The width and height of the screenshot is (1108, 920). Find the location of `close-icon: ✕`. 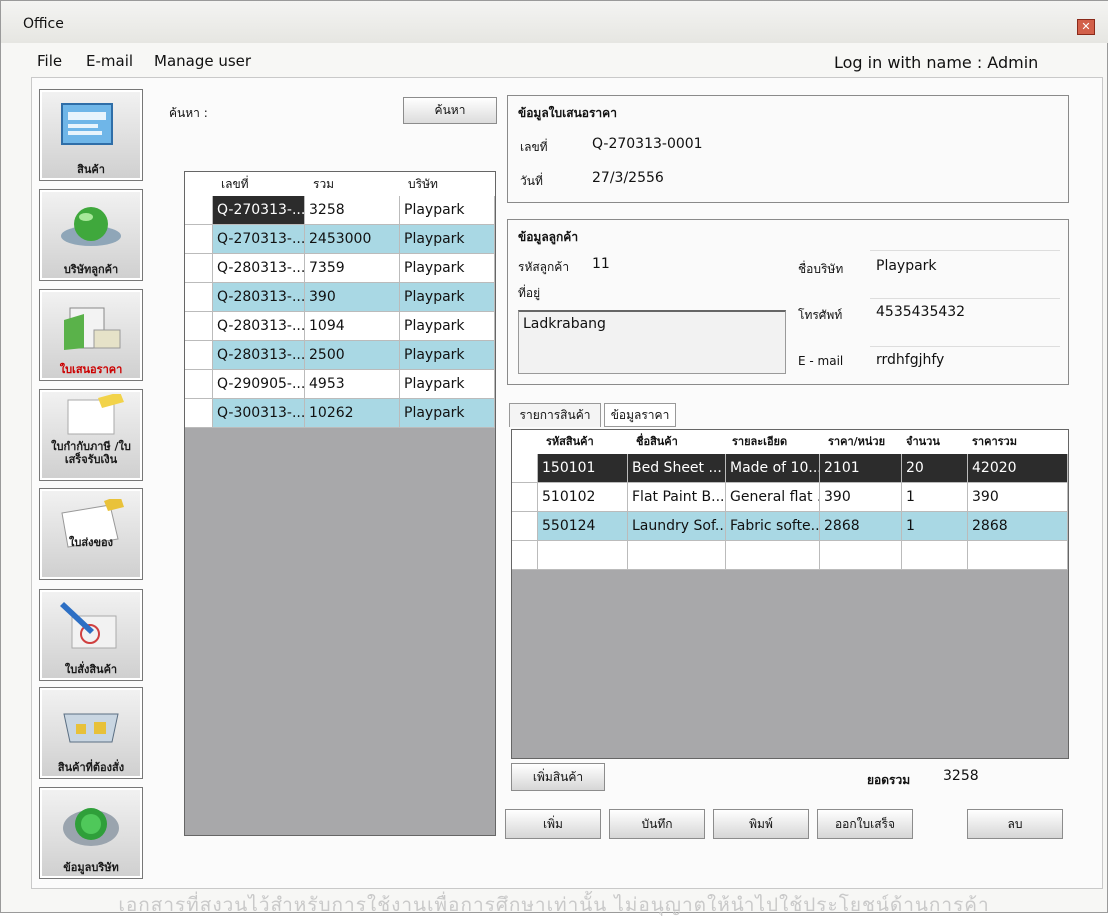

close-icon: ✕ is located at coordinates (1086, 27).